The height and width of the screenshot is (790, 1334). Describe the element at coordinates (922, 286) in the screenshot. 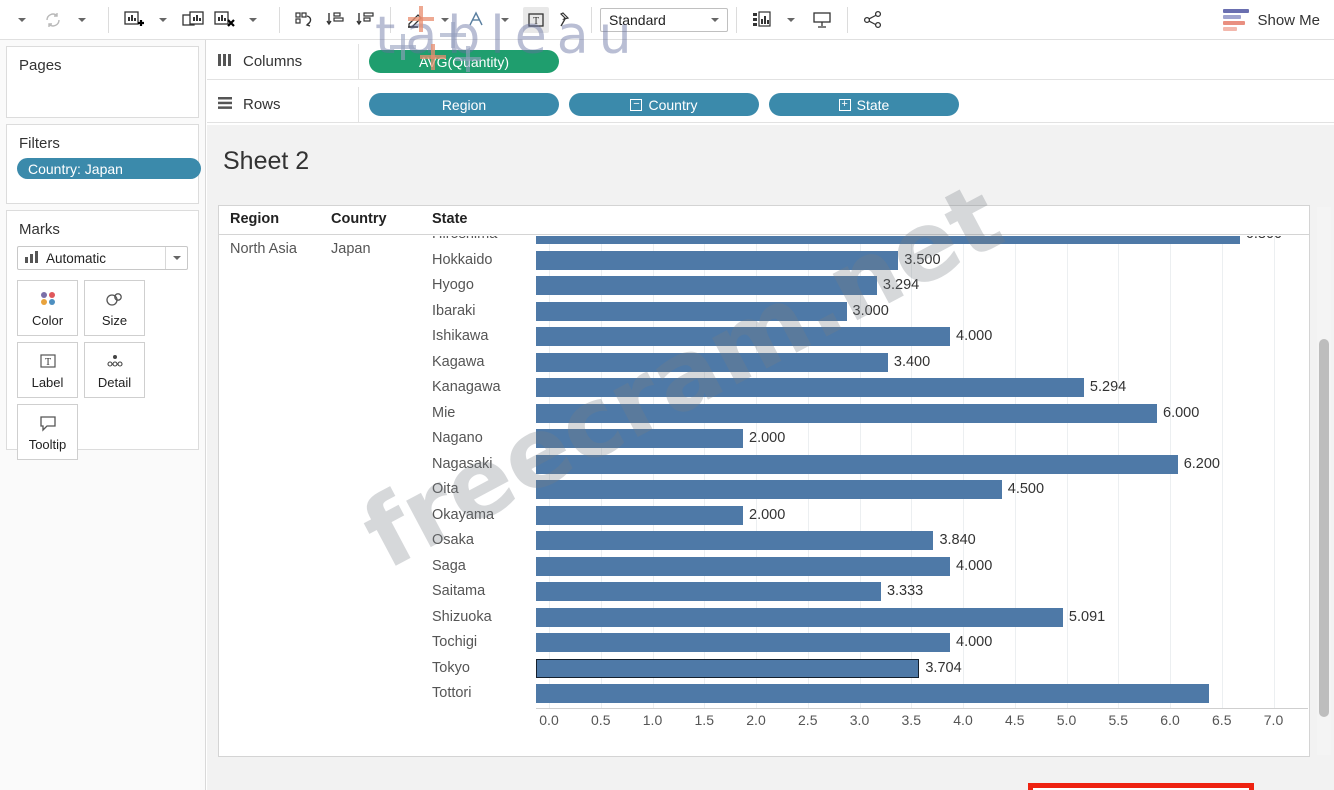

I see `bar-row: 3.294` at that location.